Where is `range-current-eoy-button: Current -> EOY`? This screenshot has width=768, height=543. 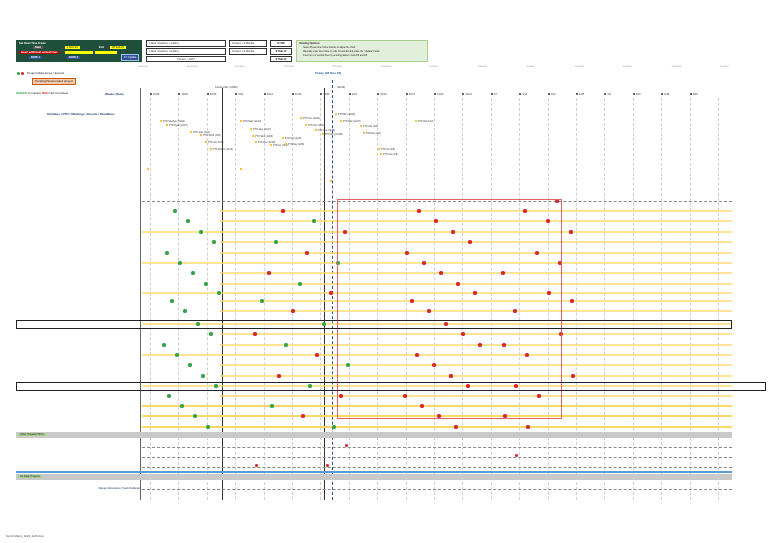
range-current-eoy-button: Current -> EOY is located at coordinates (186, 59).